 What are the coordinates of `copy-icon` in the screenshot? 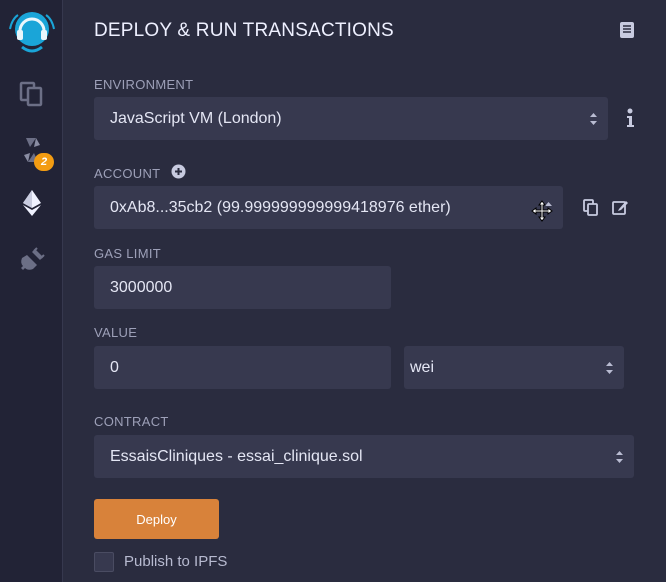 It's located at (591, 210).